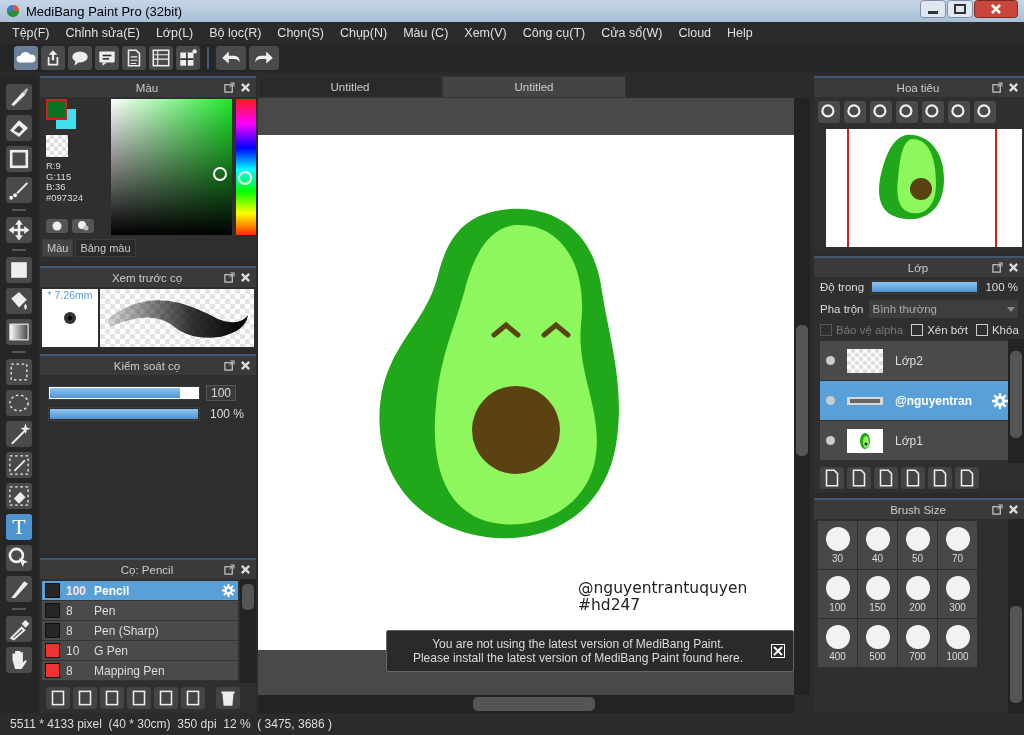 This screenshot has height=735, width=1024. I want to click on color-picker-icon, so click(83, 226).